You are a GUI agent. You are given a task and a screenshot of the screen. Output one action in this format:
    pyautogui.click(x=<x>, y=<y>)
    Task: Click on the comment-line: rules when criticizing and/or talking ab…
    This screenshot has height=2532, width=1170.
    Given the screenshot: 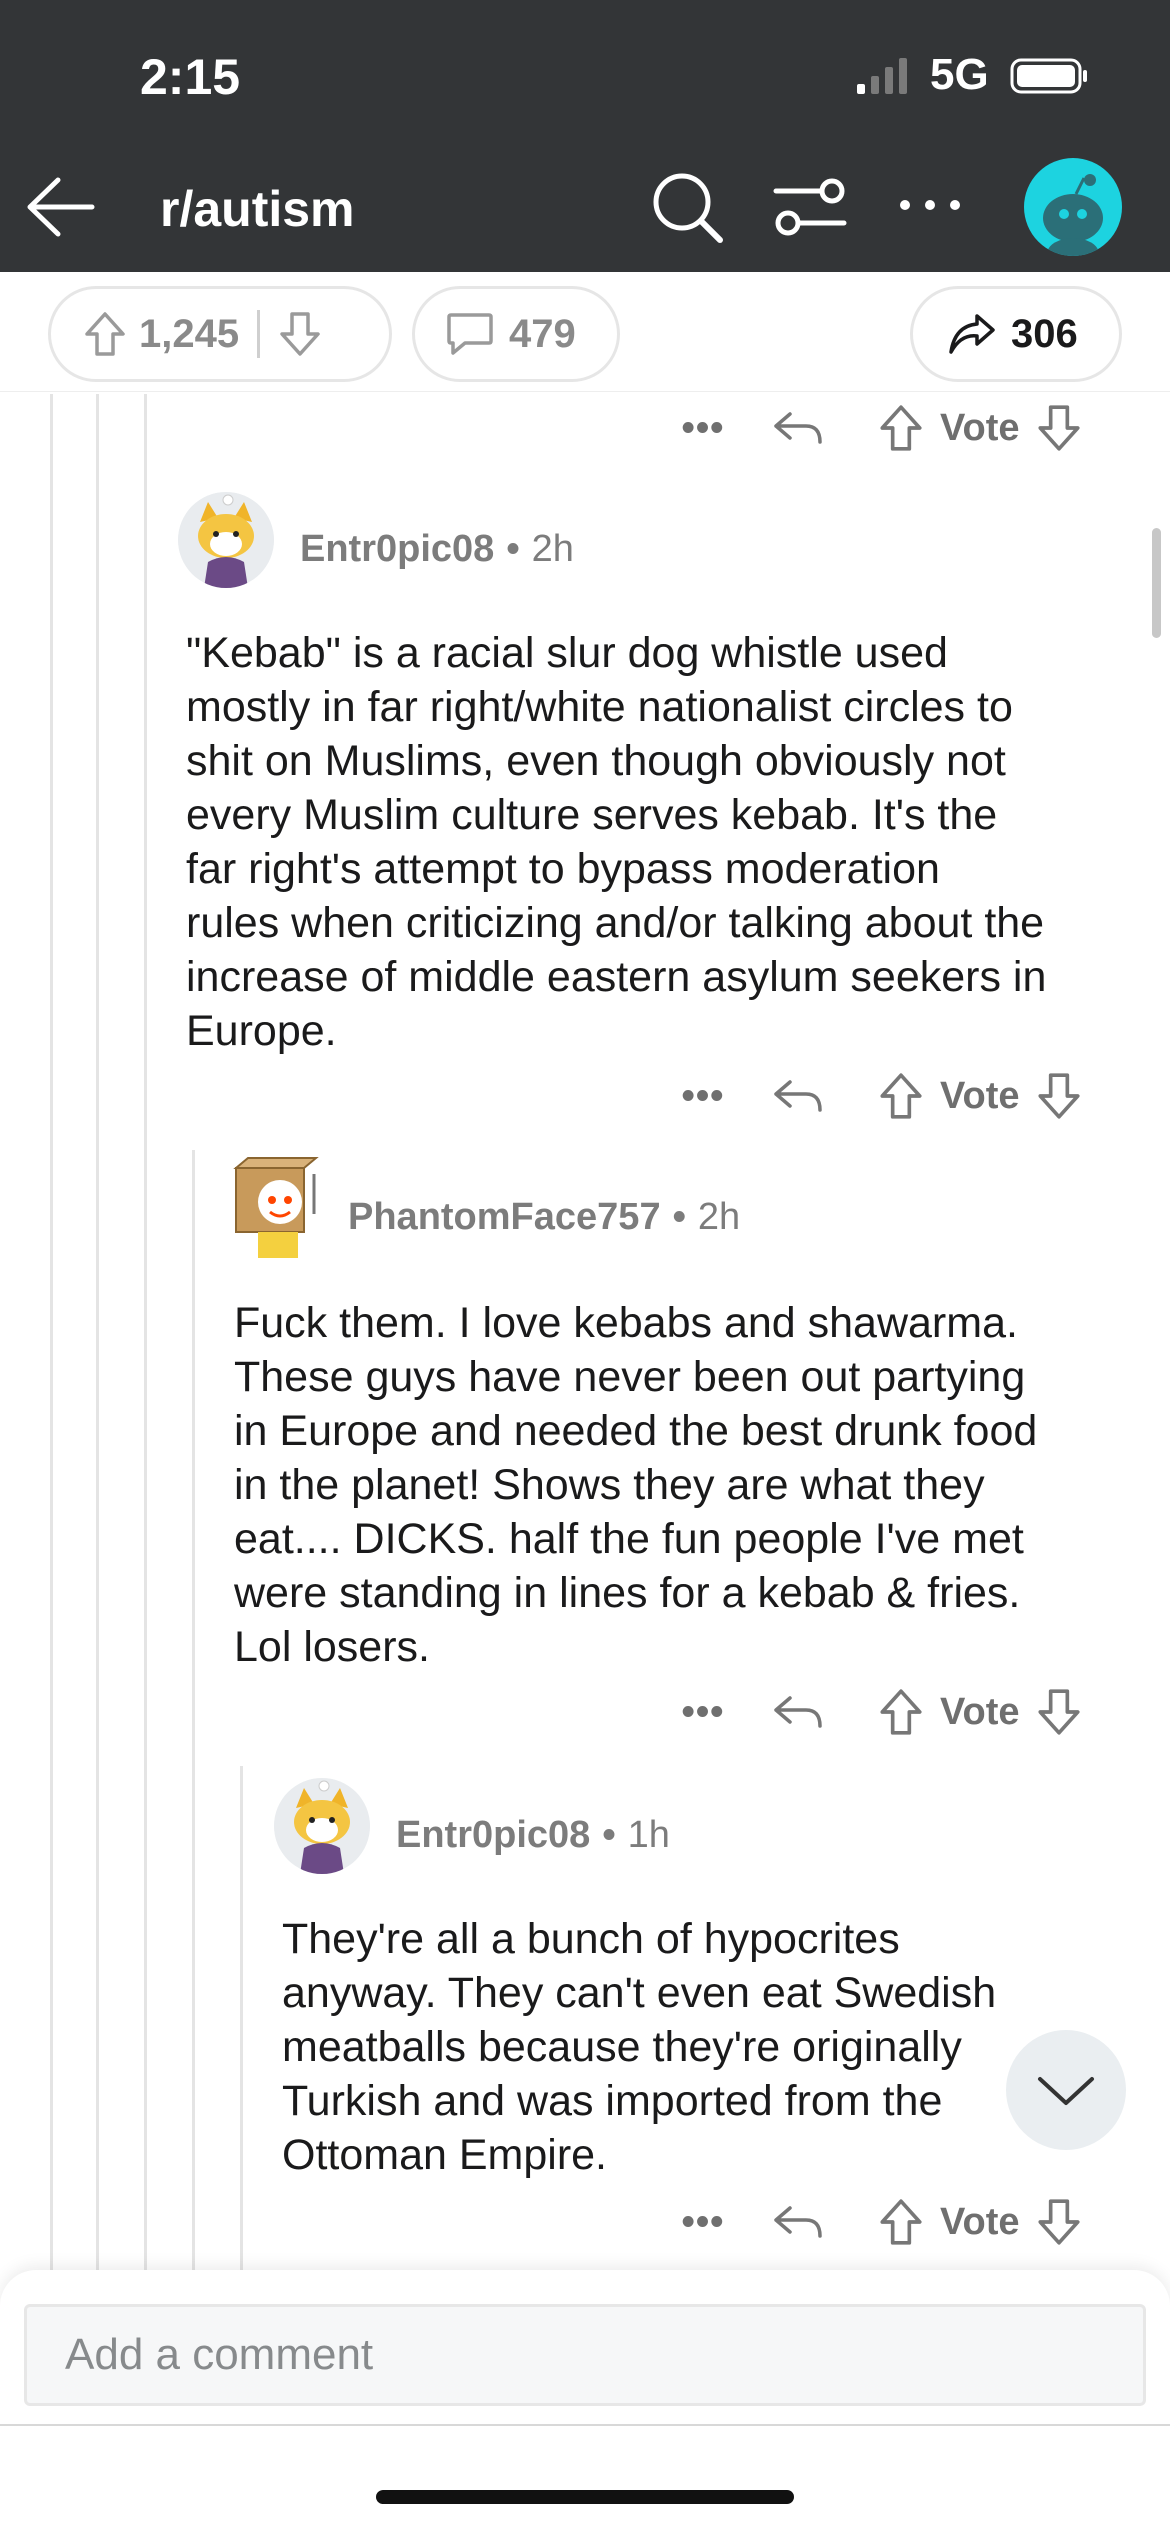 What is the action you would take?
    pyautogui.click(x=615, y=923)
    